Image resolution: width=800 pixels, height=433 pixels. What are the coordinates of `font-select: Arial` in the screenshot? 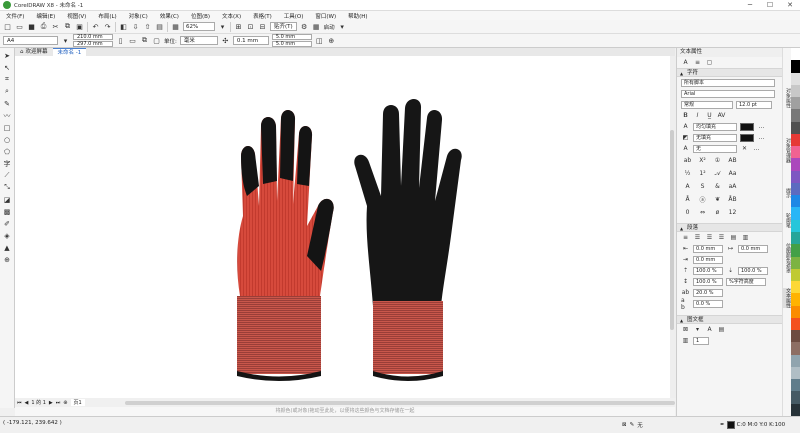 It's located at (728, 93).